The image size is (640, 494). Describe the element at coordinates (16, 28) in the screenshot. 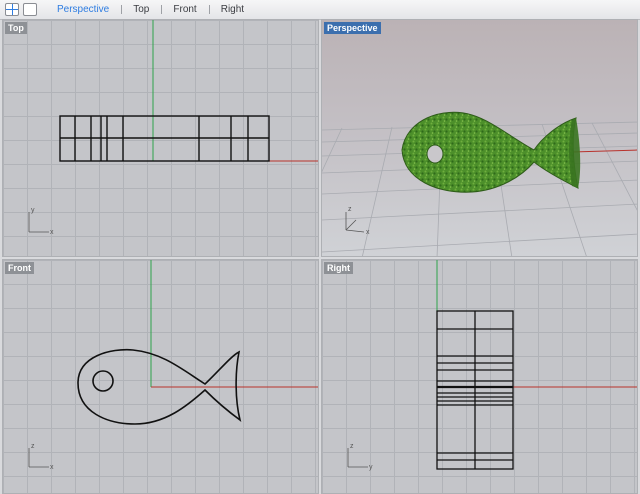

I see `viewport-label-top: Top` at that location.